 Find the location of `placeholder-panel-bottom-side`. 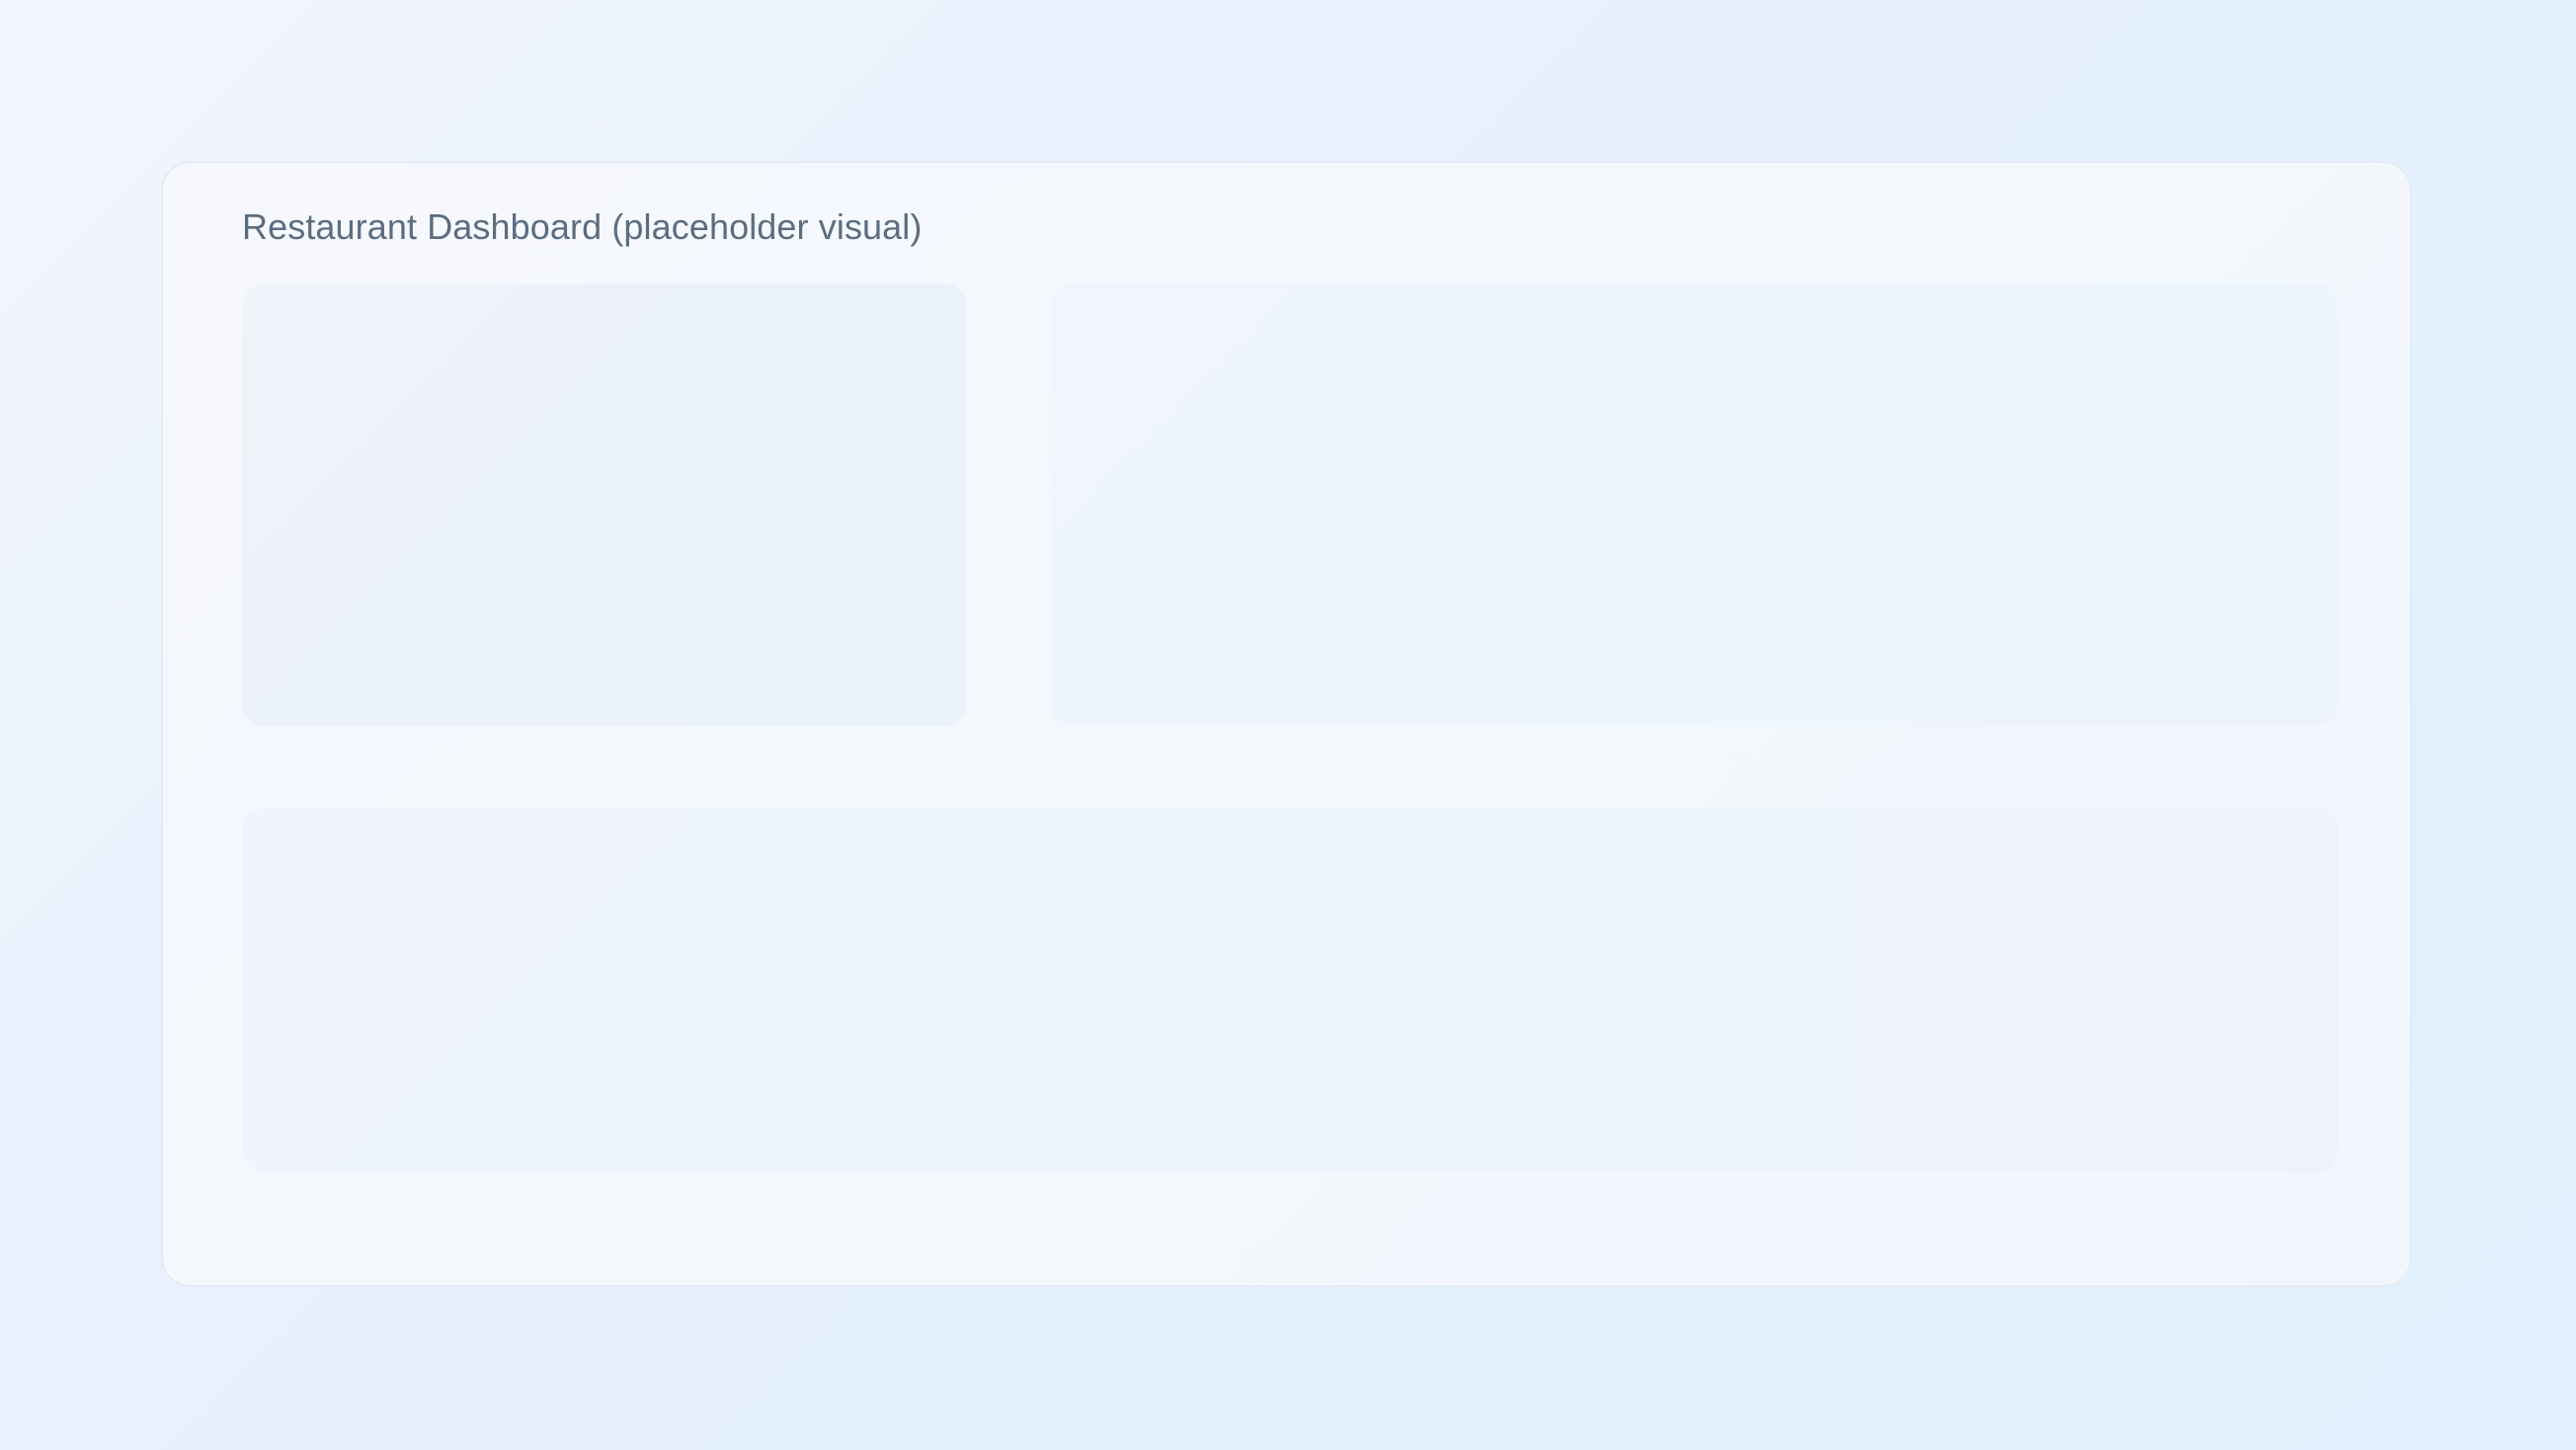

placeholder-panel-bottom-side is located at coordinates (2096, 989).